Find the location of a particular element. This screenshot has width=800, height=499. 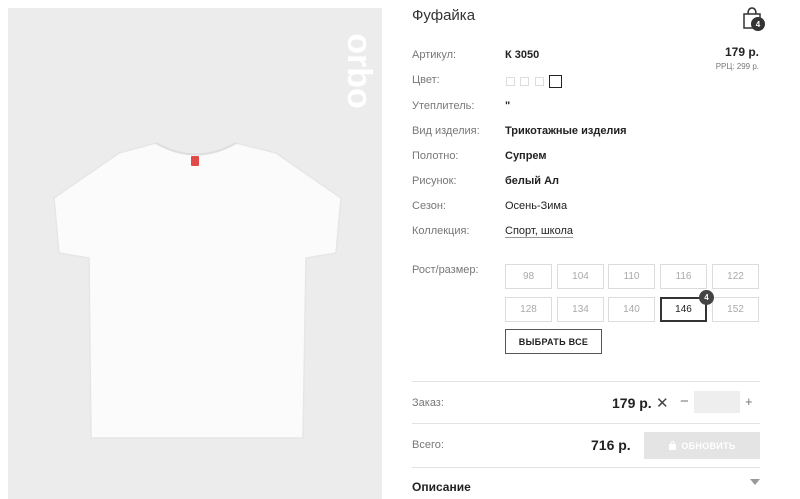

collection-link: Спорт, школа is located at coordinates (539, 231).